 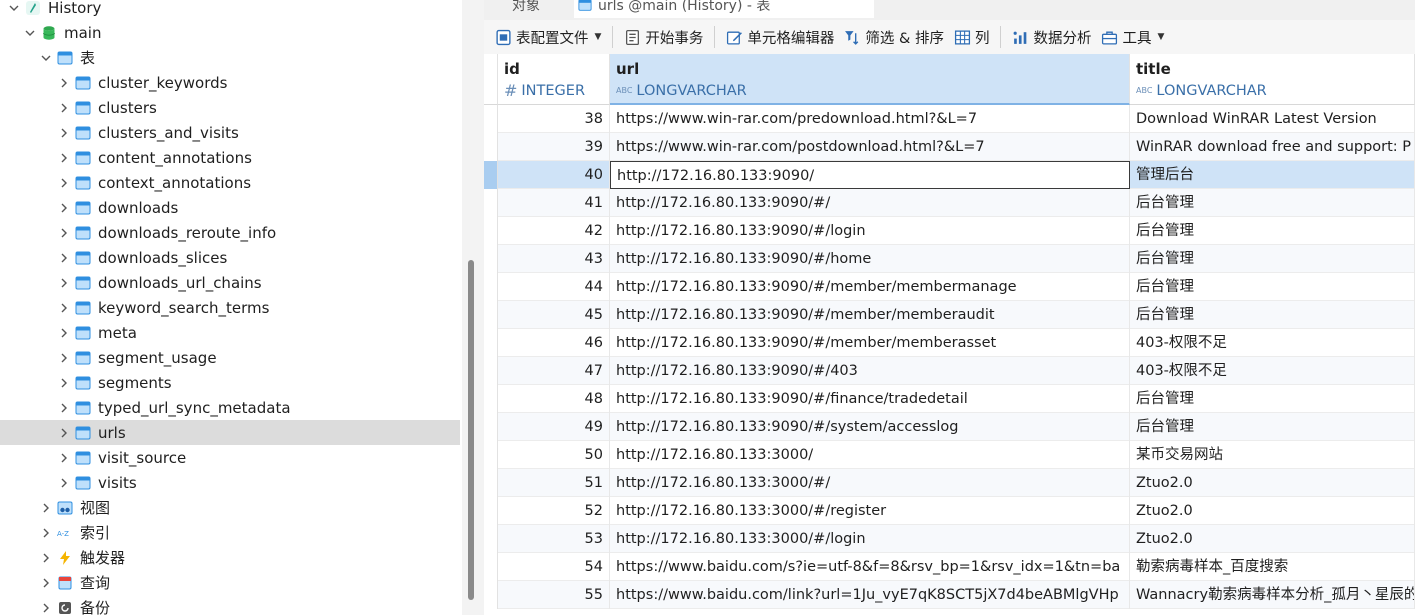 What do you see at coordinates (1272, 119) in the screenshot?
I see `cell-title: Download WinRAR Latest Version` at bounding box center [1272, 119].